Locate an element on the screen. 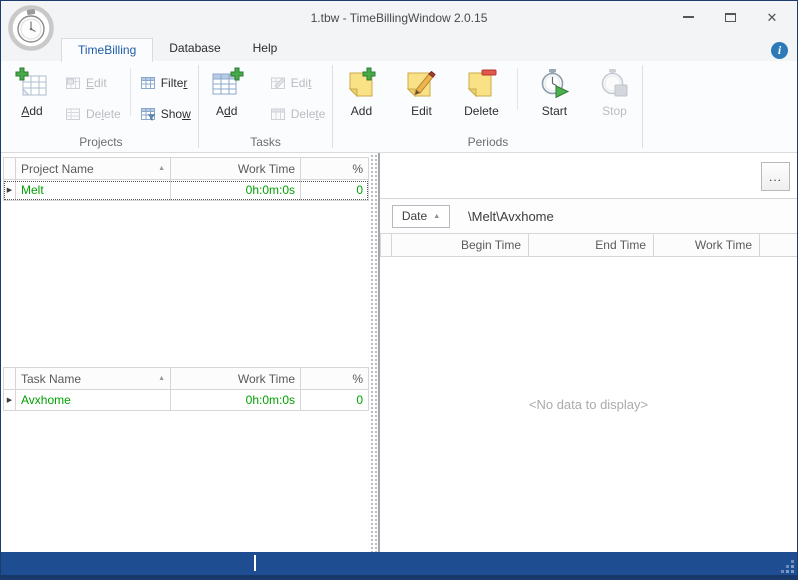 This screenshot has height=580, width=798. periods-edit-button: Edit is located at coordinates (421, 92).